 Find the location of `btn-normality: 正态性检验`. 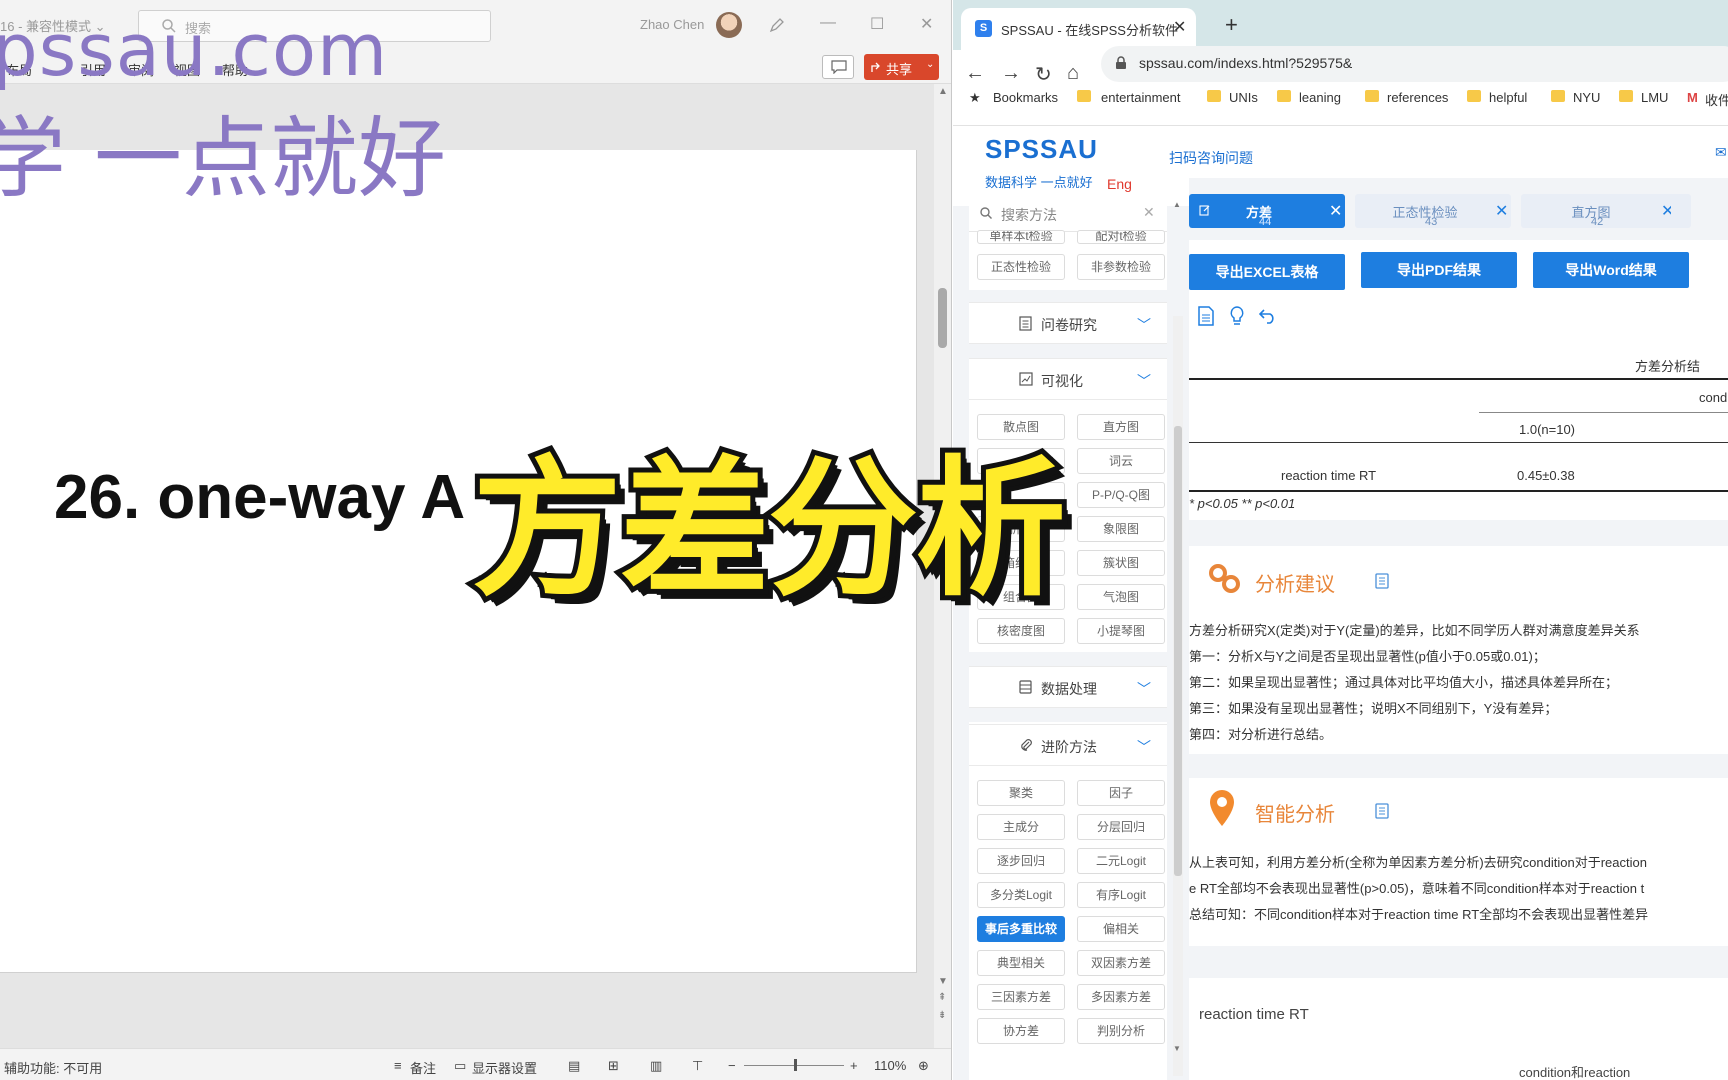

btn-normality: 正态性检验 is located at coordinates (1021, 267).